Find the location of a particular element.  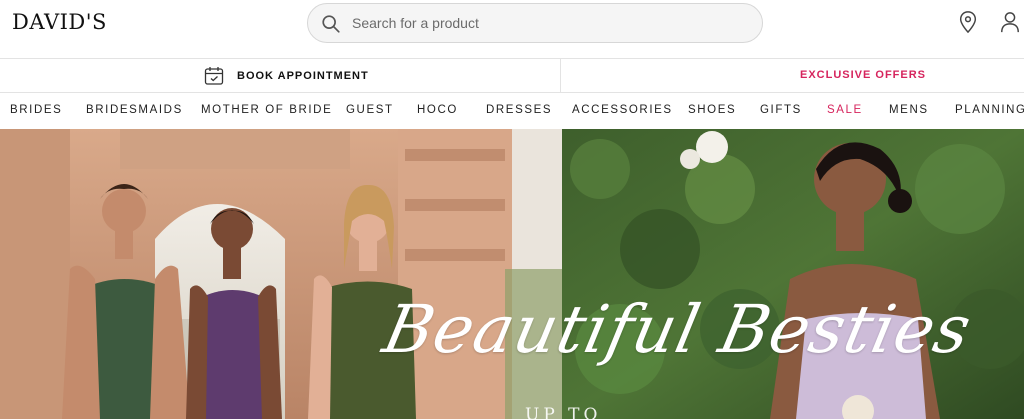

location-pin-icon is located at coordinates (968, 22).